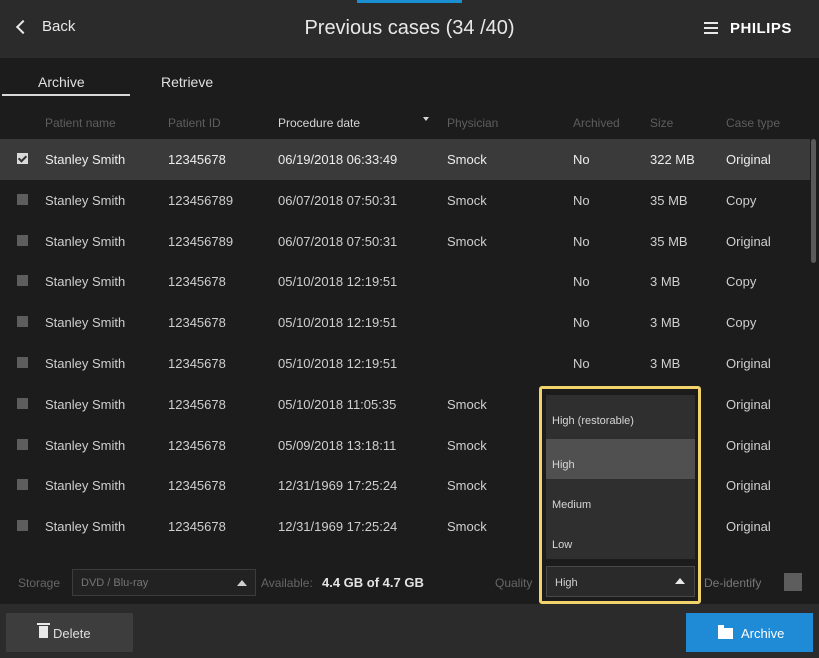  I want to click on tab-archive: Archive, so click(61, 82).